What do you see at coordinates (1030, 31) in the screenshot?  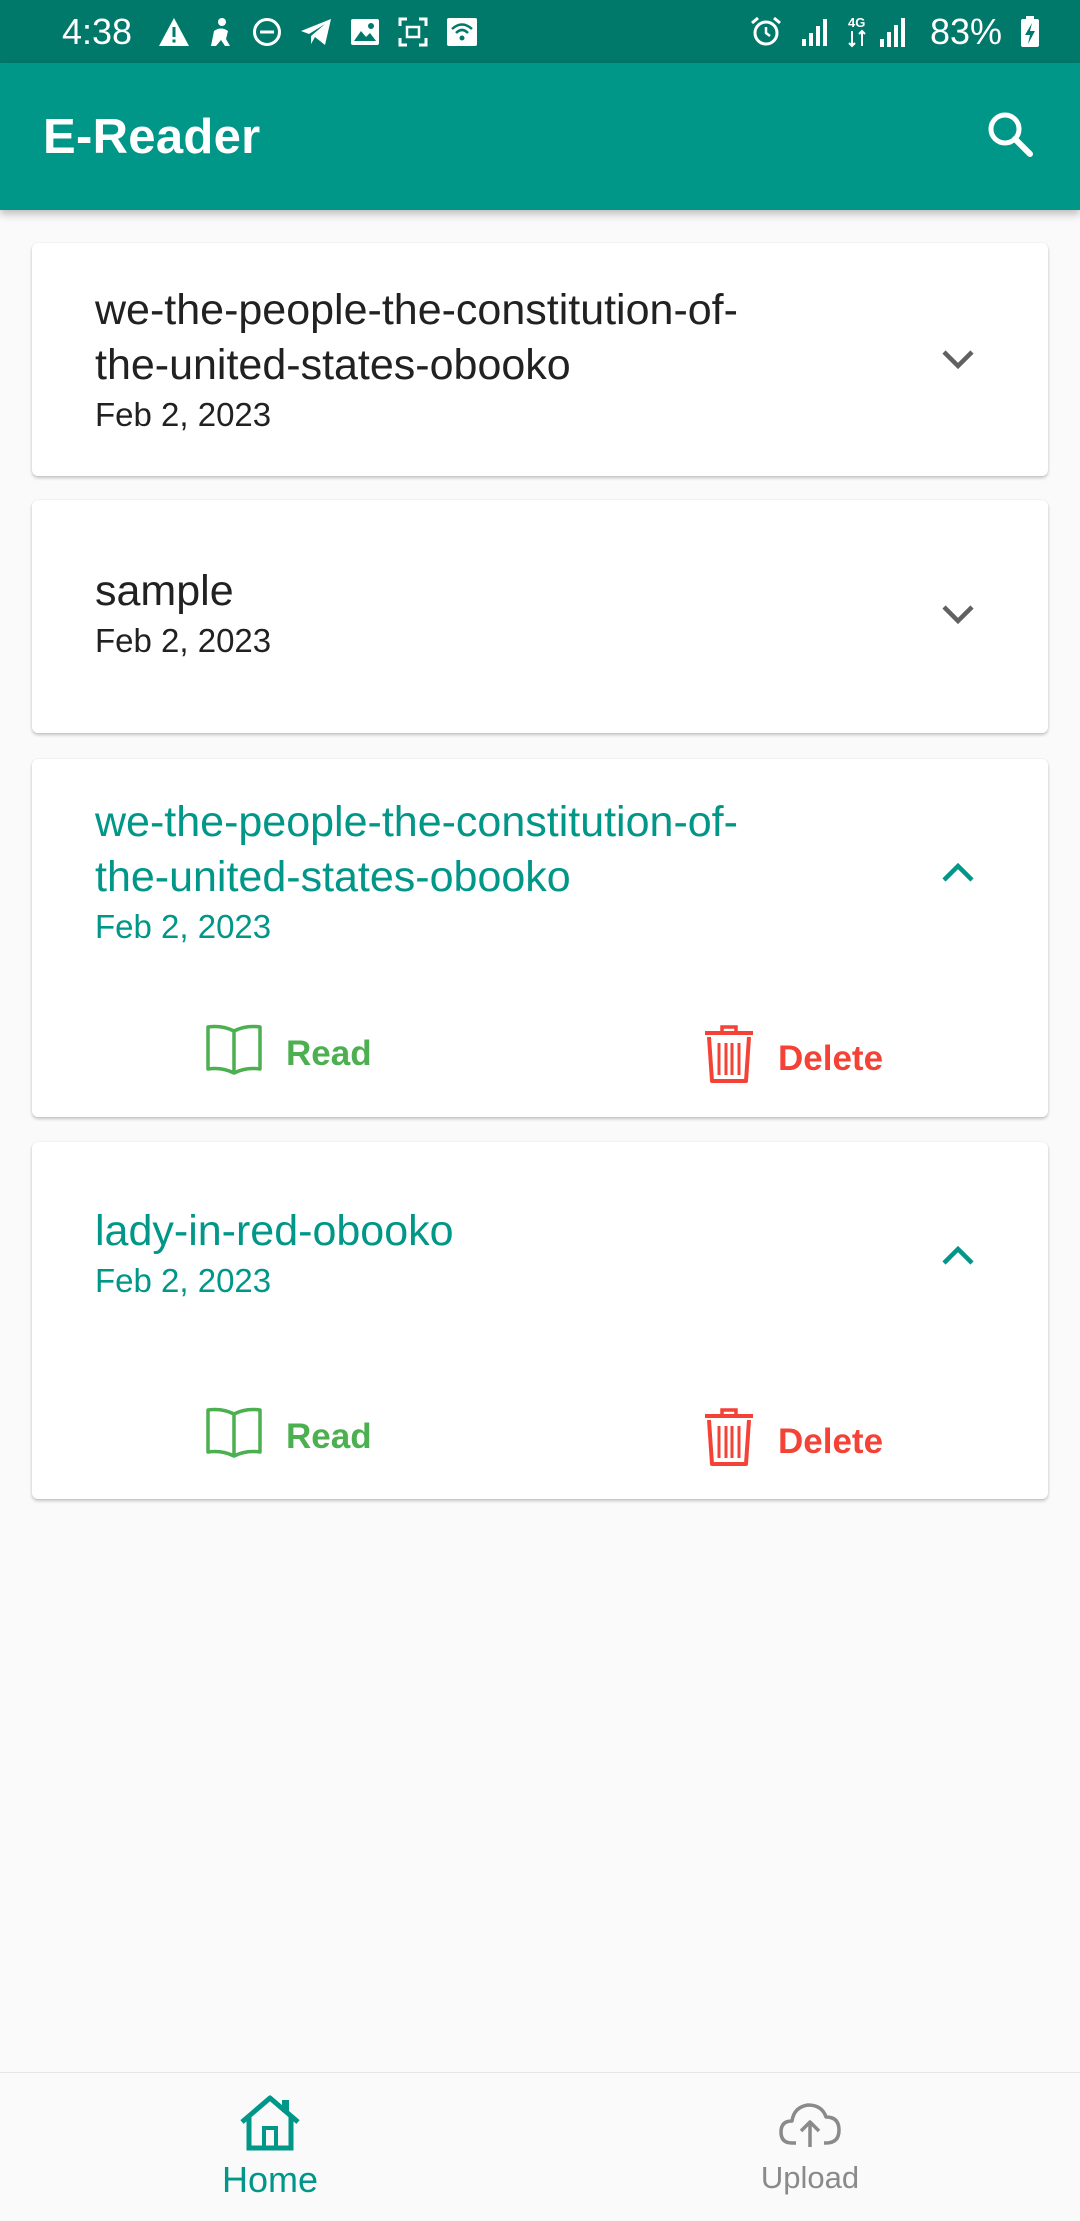 I see `battery-icon` at bounding box center [1030, 31].